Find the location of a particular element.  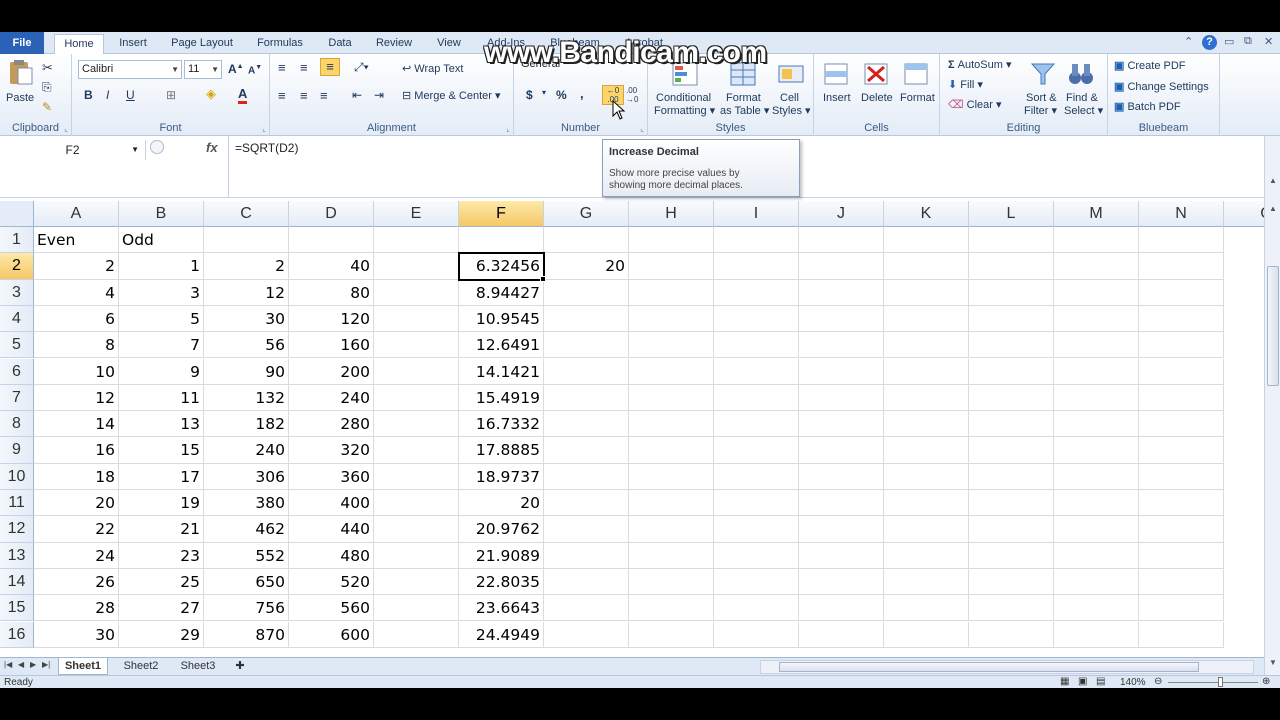

cell: 20 is located at coordinates (586, 266).